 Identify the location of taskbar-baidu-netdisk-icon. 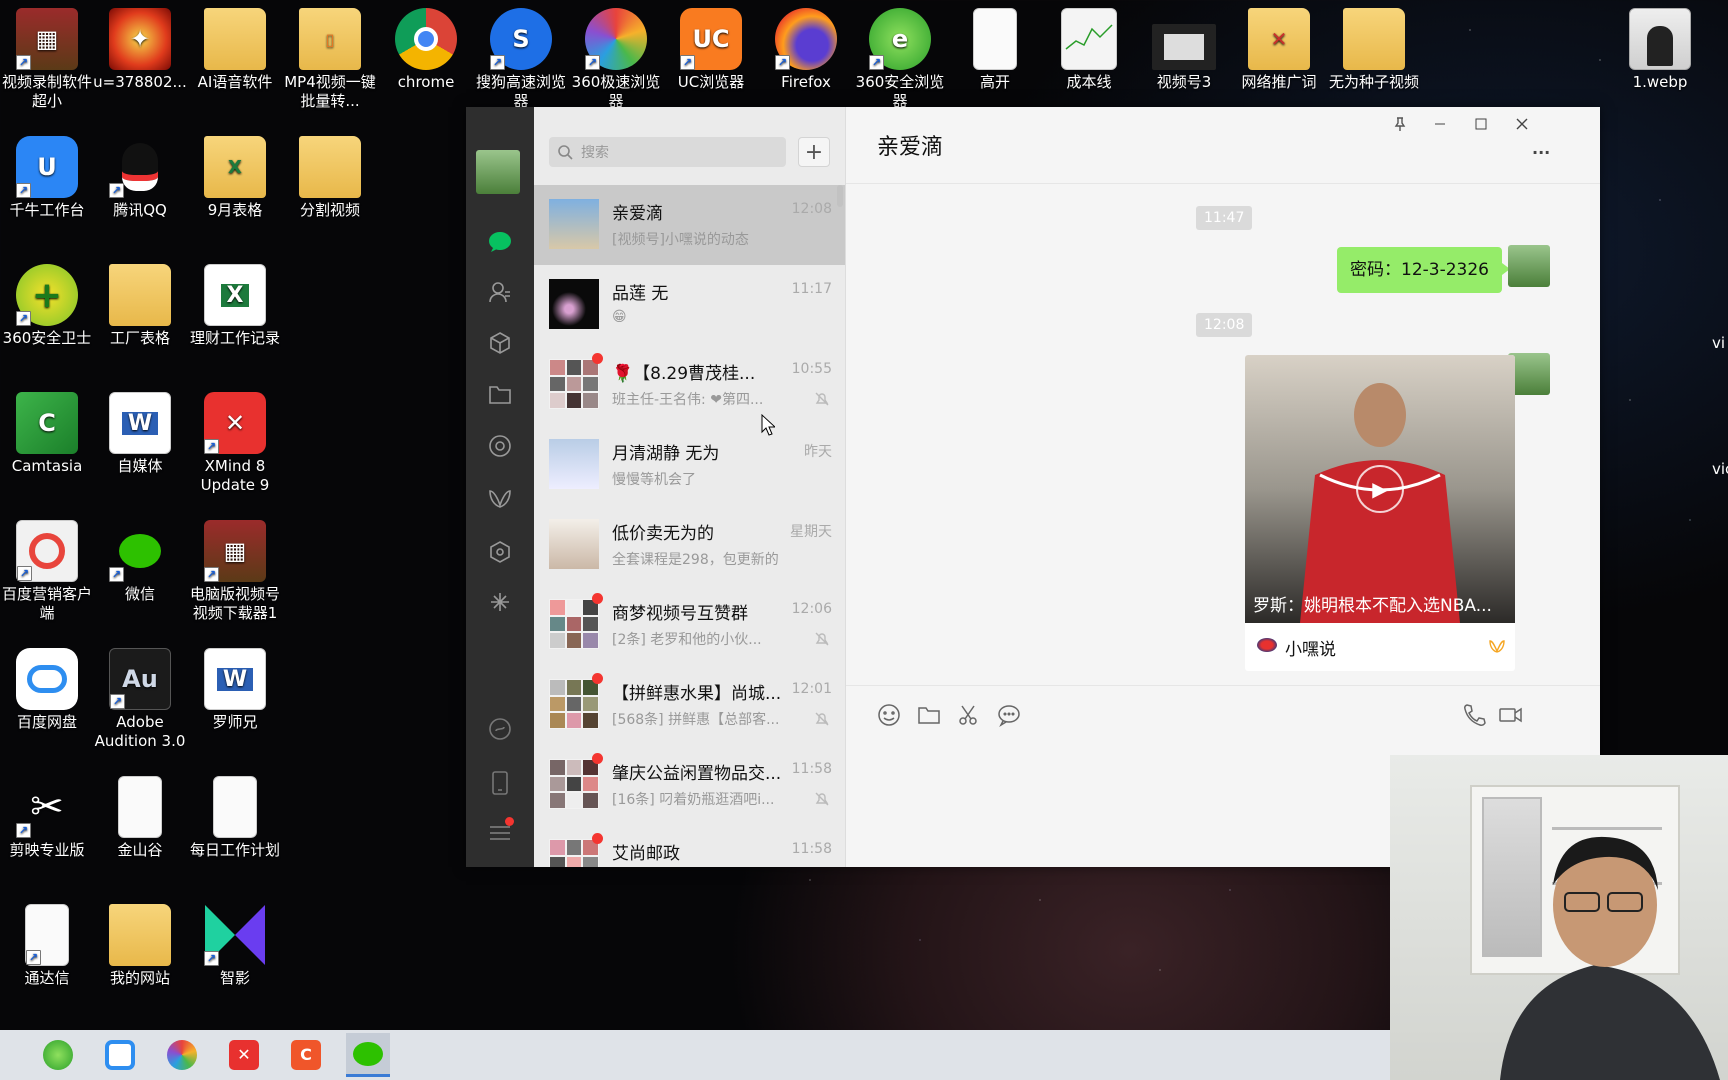
(120, 1055).